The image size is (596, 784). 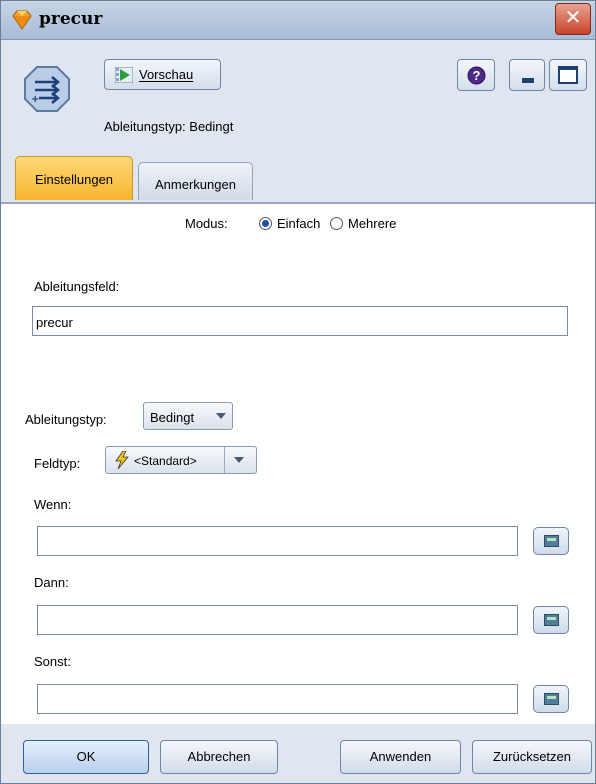 I want to click on tab-label: Einstellungen, so click(x=74, y=179).